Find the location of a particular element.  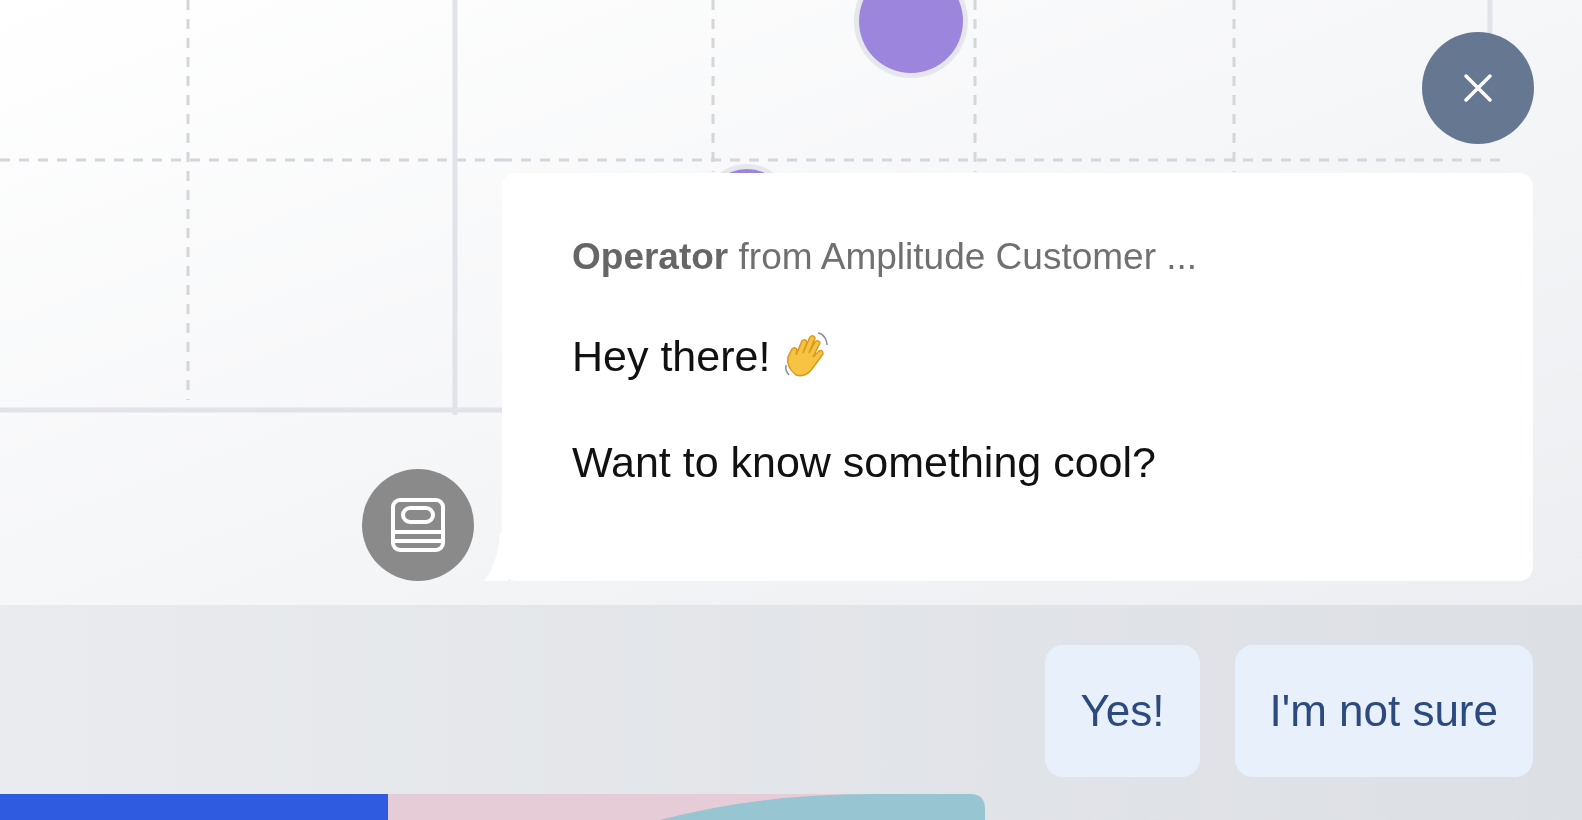

message-text: Hey there! is located at coordinates (671, 356).